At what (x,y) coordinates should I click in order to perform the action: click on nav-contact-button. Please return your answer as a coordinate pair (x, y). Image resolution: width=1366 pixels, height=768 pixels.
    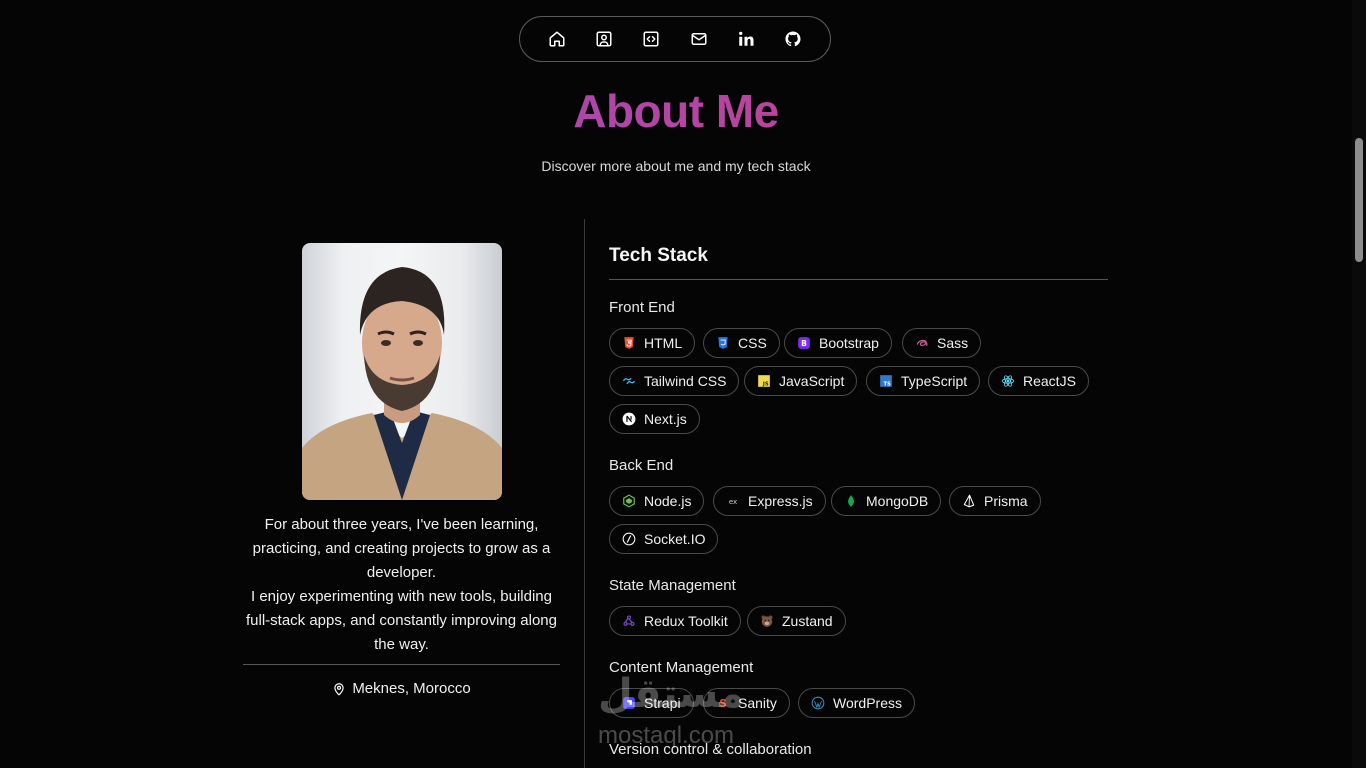
    Looking at the image, I should click on (699, 39).